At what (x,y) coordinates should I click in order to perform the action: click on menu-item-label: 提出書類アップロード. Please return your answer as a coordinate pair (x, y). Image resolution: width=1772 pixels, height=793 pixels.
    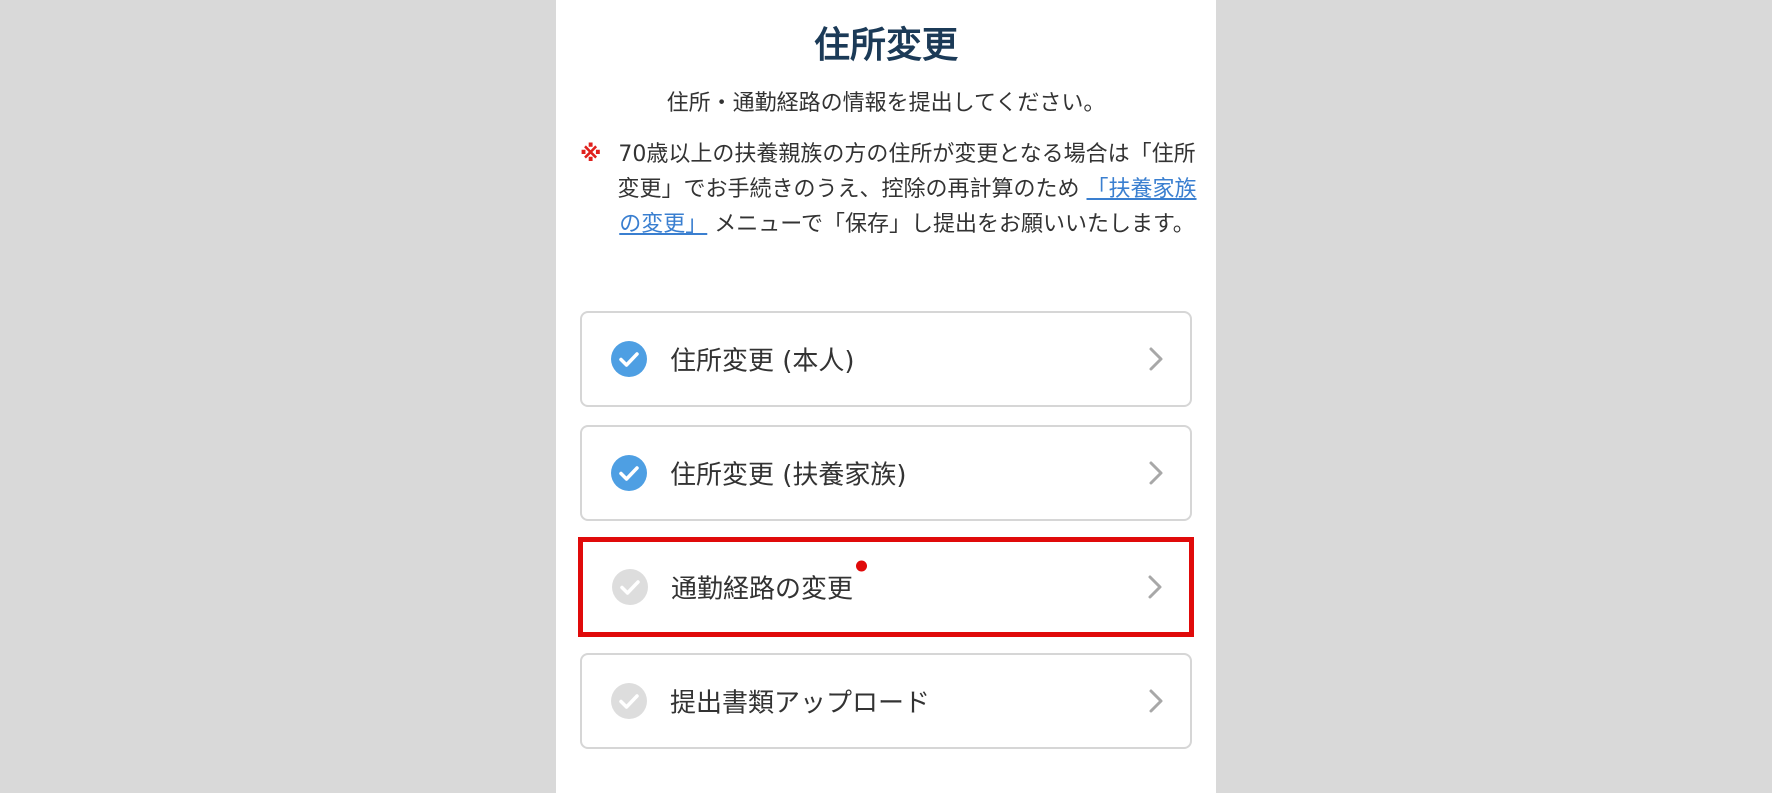
    Looking at the image, I should click on (800, 703).